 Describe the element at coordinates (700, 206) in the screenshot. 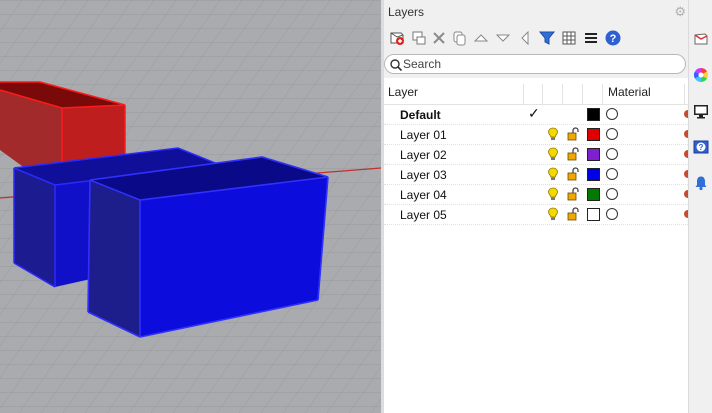

I see `panel-tabs-strip: ?` at that location.